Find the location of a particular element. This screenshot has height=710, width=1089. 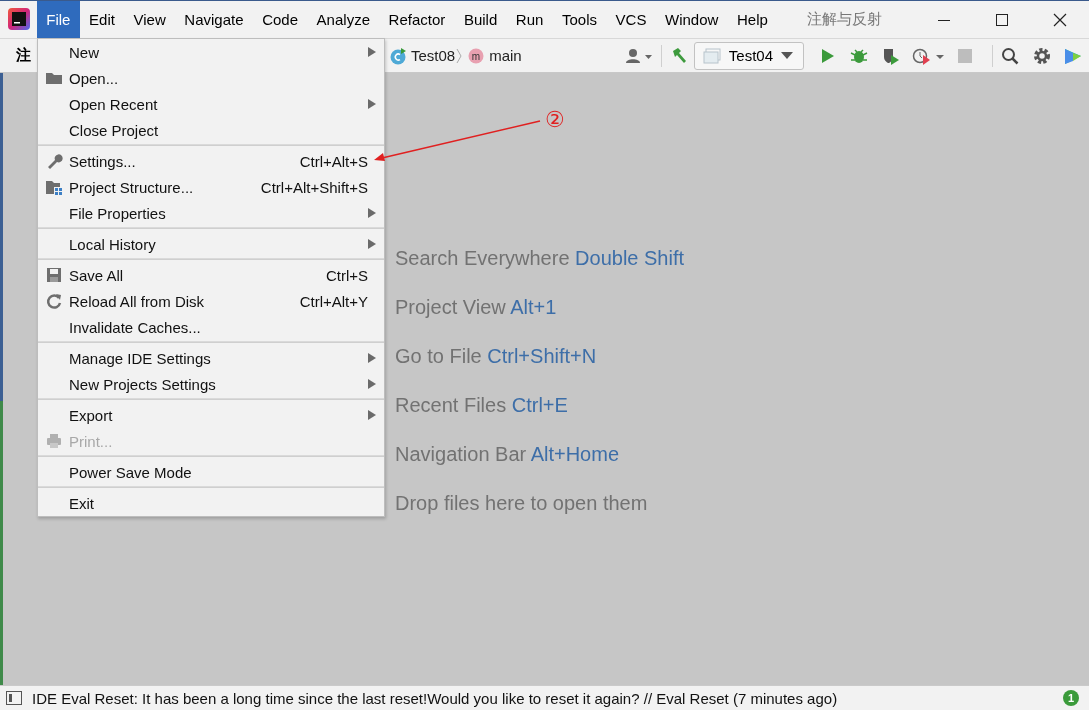

menu-entry: New Projects Settings is located at coordinates (211, 384).